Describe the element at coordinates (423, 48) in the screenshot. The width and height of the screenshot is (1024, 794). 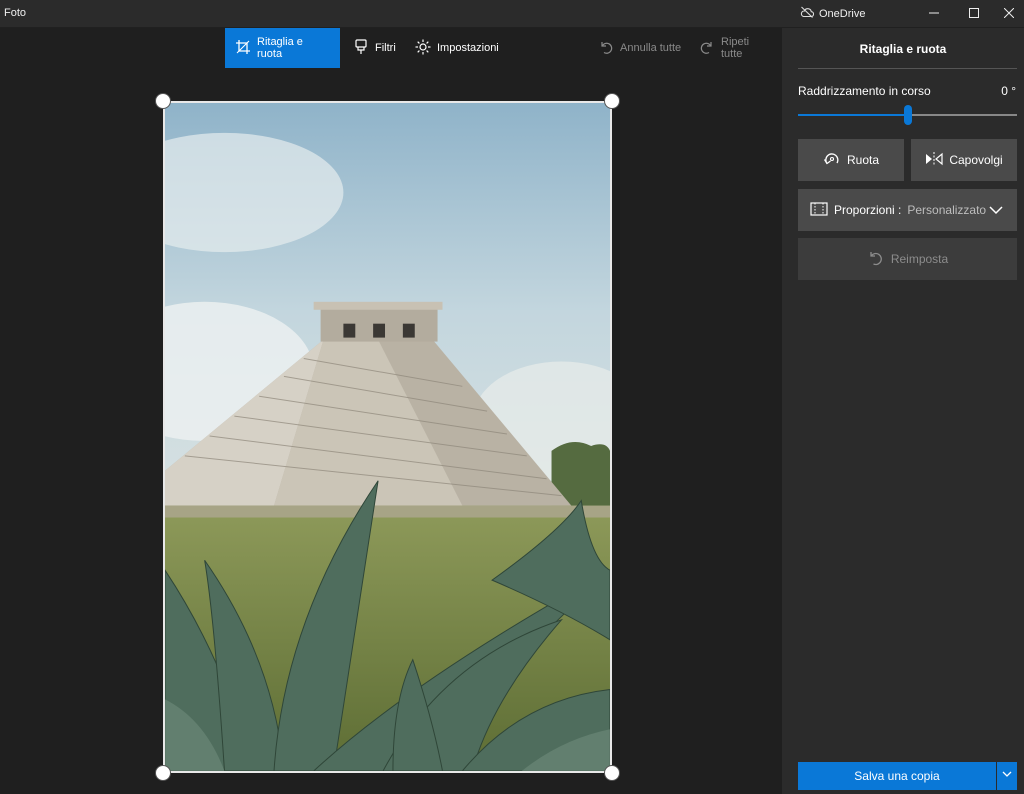
I see `sun-icon` at that location.